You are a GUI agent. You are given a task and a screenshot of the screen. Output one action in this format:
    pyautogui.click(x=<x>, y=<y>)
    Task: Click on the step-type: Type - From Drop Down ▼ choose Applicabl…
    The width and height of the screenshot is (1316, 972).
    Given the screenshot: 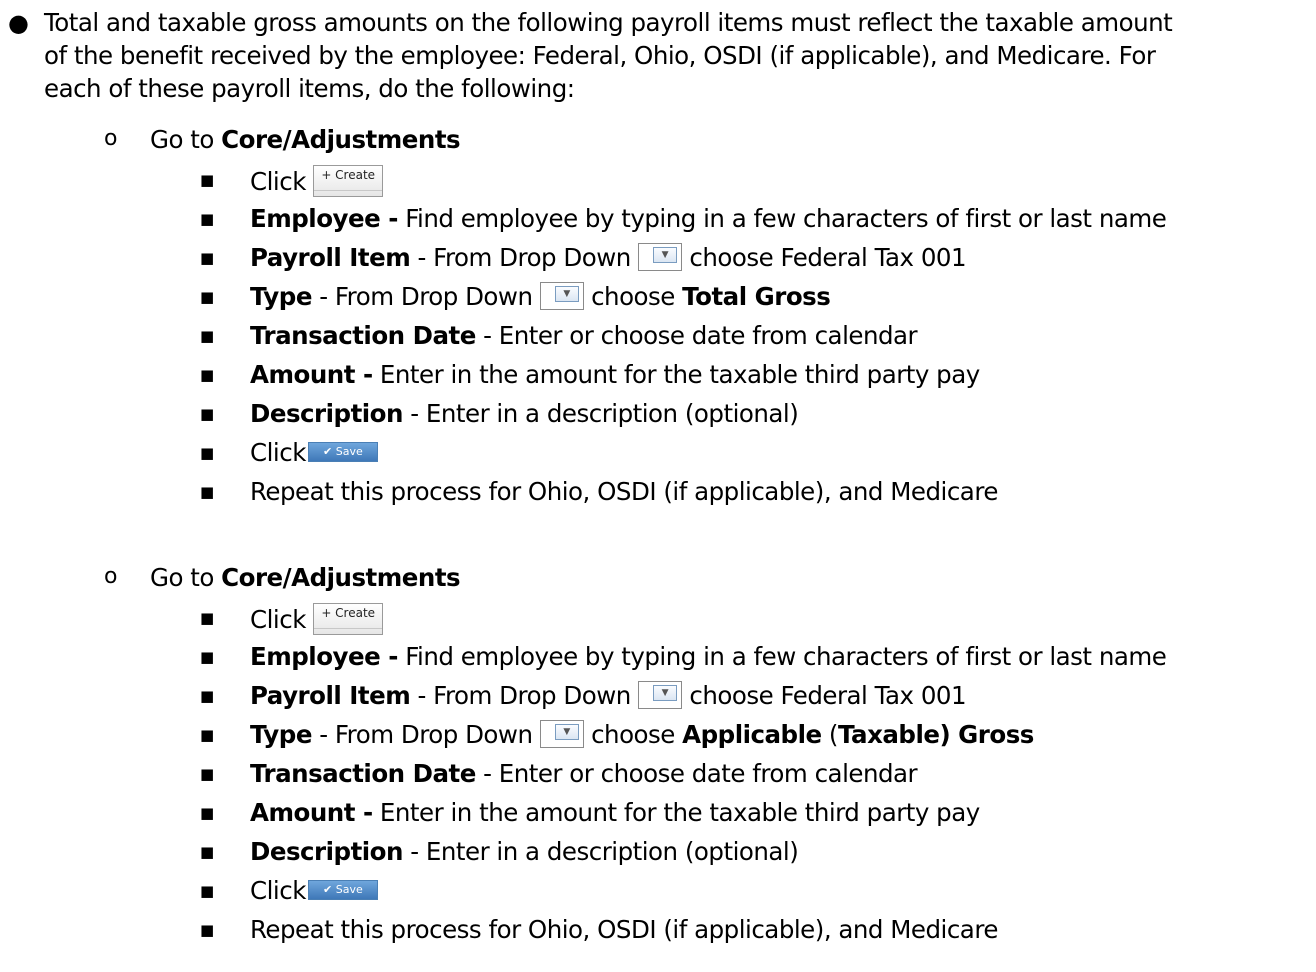 What is the action you would take?
    pyautogui.click(x=642, y=735)
    